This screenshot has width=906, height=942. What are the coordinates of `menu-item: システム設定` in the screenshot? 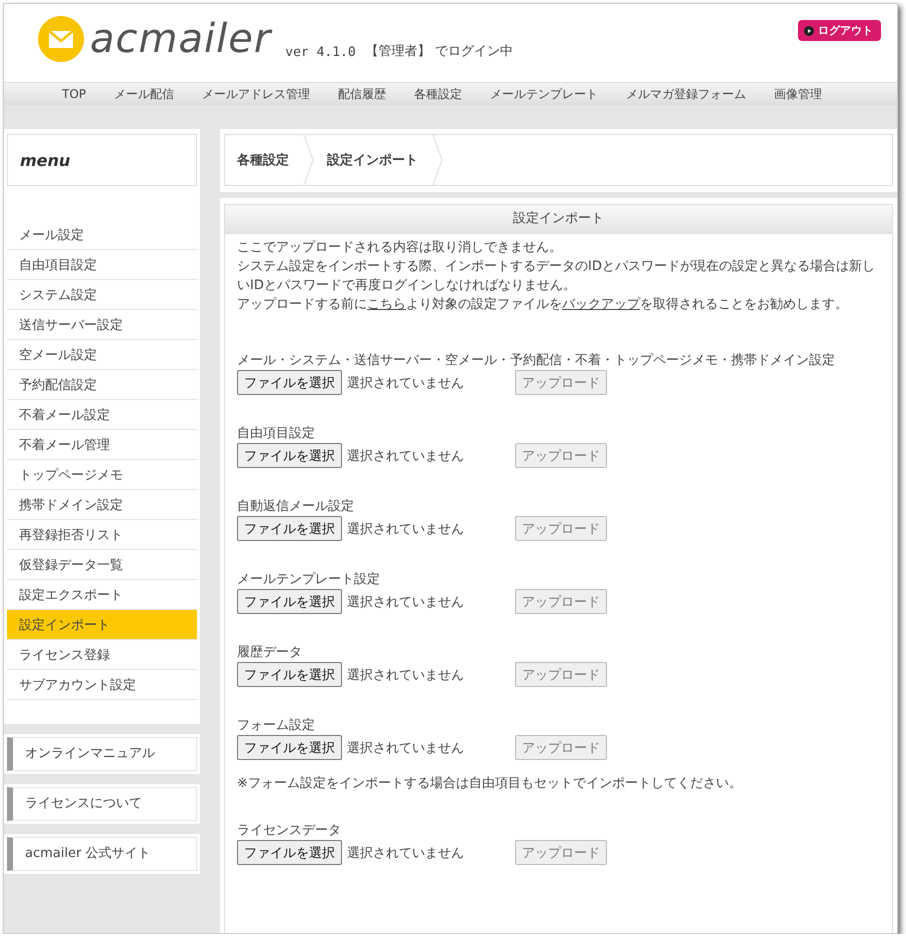 It's located at (102, 295).